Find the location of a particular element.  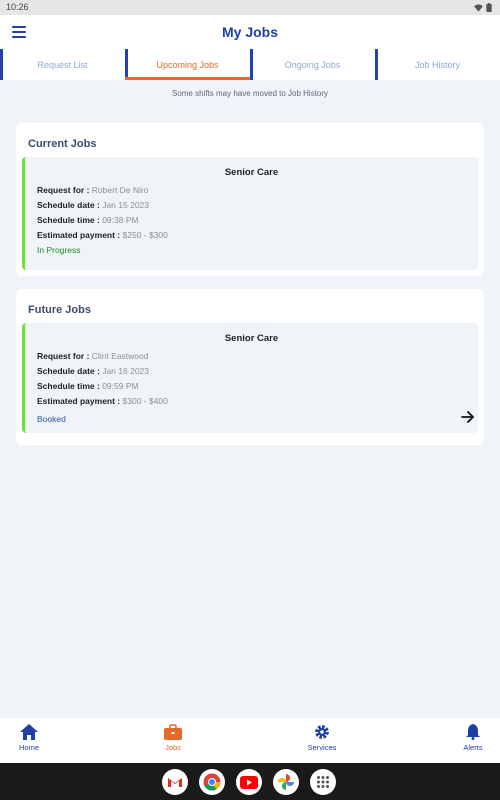

tab-upcoming-jobs: Upcoming Jobs is located at coordinates (187, 64).